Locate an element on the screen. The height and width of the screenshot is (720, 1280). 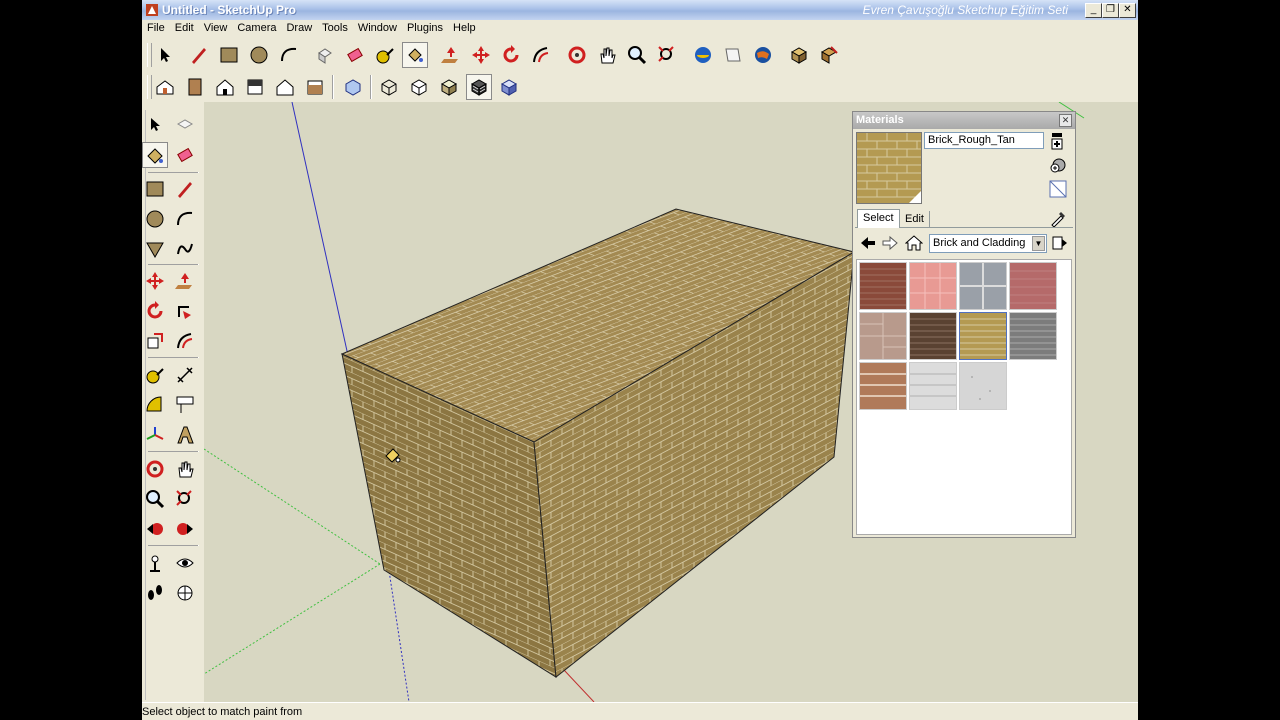
menu-file: File is located at coordinates (156, 27).